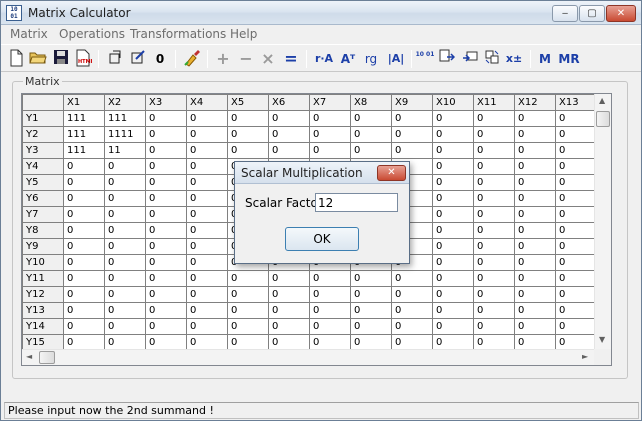 The width and height of the screenshot is (642, 421). I want to click on column-header: X10, so click(453, 102).